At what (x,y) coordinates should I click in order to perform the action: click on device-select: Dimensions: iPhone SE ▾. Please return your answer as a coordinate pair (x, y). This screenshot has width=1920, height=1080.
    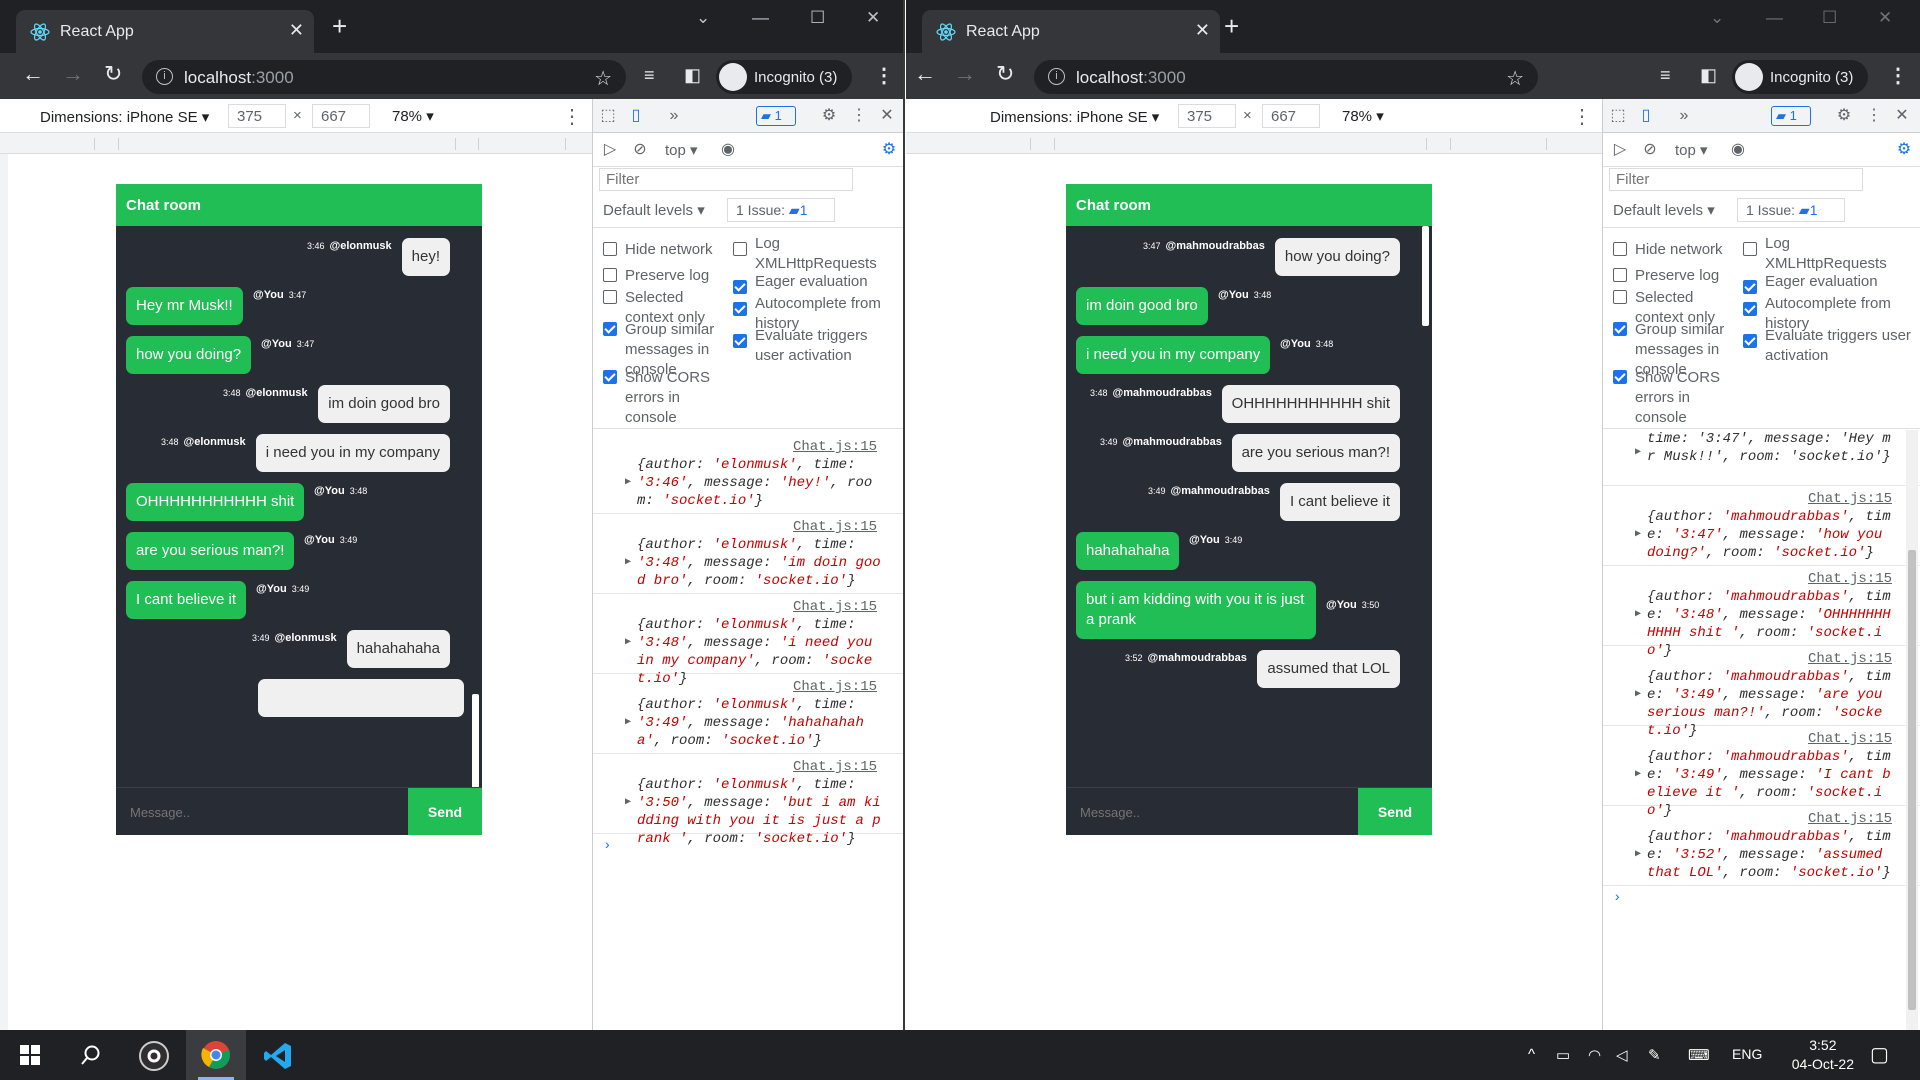
    Looking at the image, I should click on (1074, 117).